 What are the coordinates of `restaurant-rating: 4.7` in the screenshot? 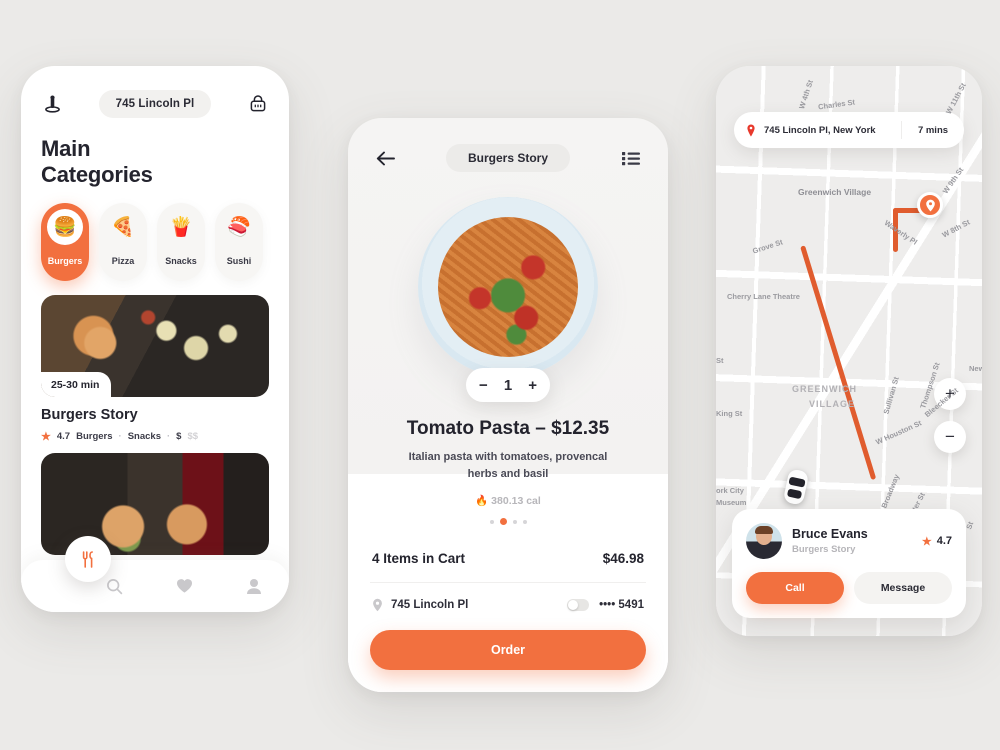 It's located at (63, 437).